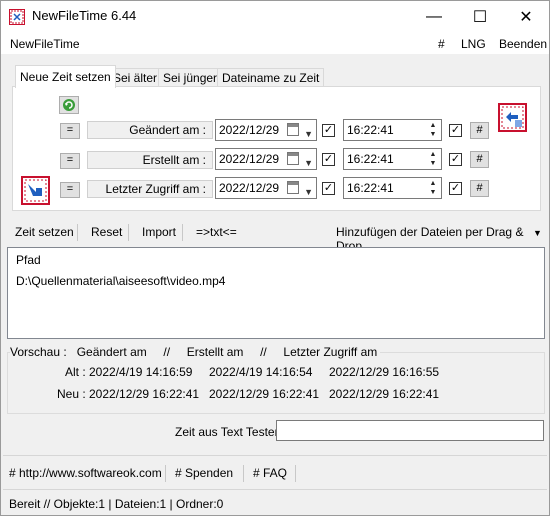  Describe the element at coordinates (150, 189) in the screenshot. I see `label-accessed: Letzter Zugriff am :` at that location.